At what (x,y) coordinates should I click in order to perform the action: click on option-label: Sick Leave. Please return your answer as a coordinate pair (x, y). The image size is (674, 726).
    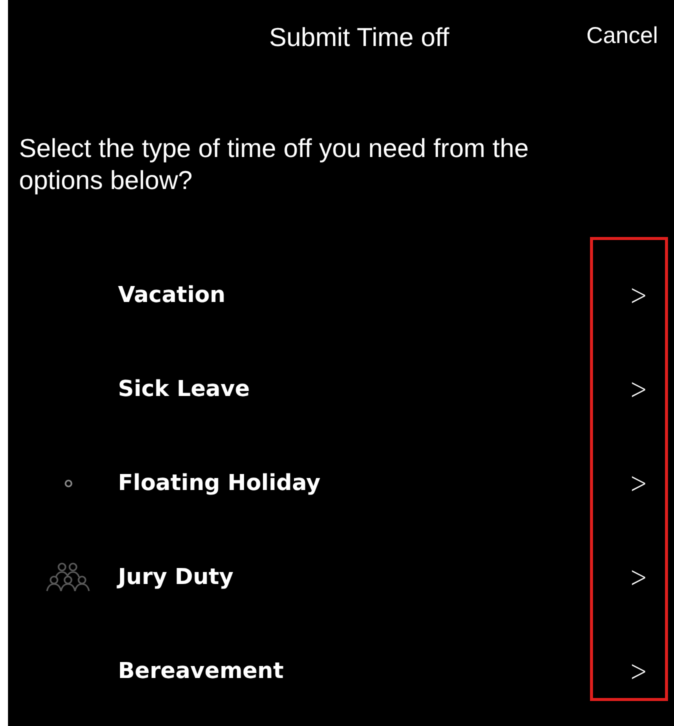
    Looking at the image, I should click on (361, 389).